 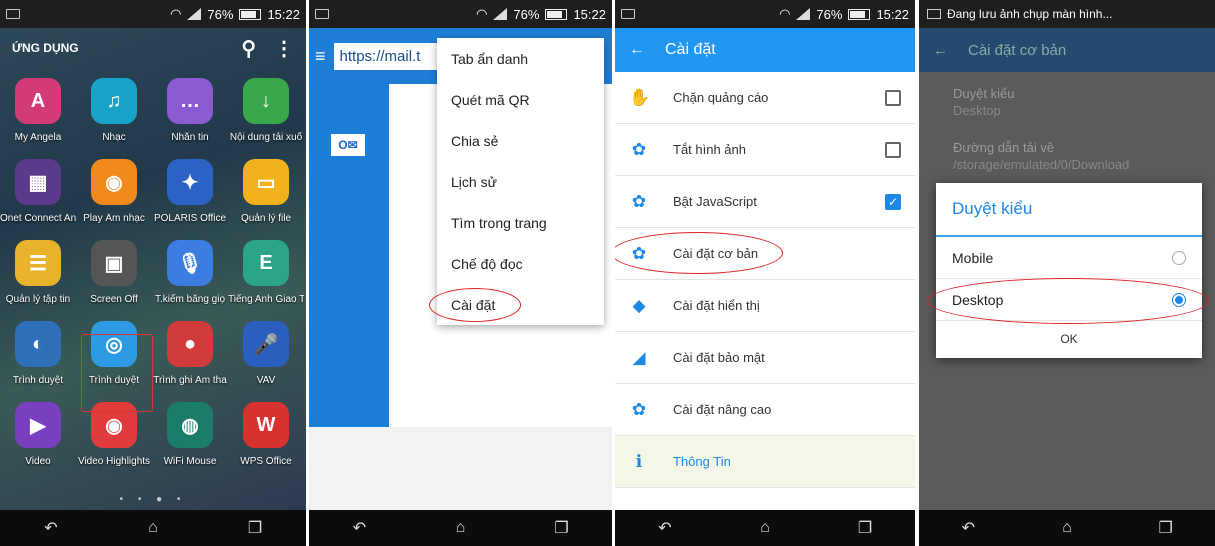 I want to click on settings-row: ✿ Bật JavaScript ✓, so click(x=765, y=202).